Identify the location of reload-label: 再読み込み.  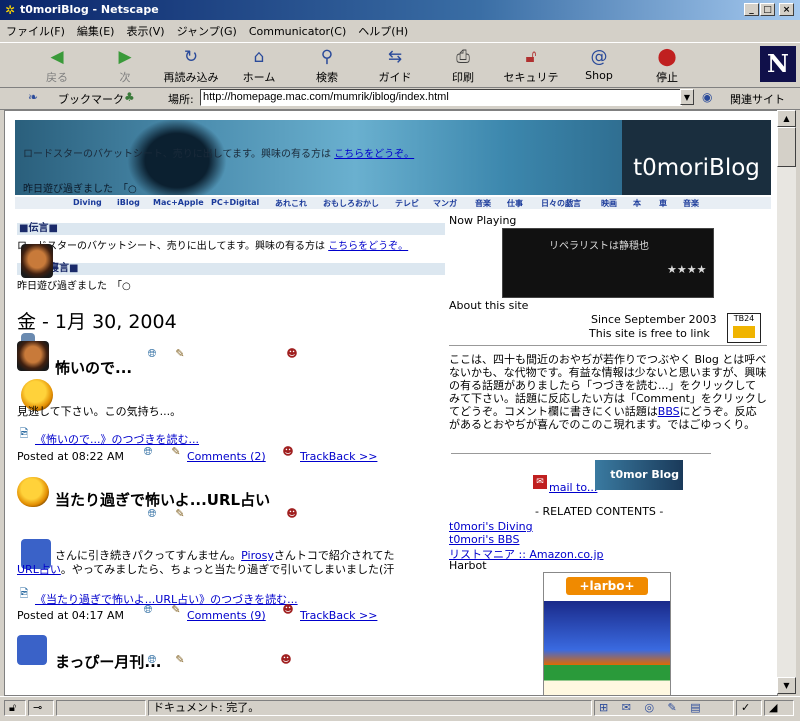
(191, 77).